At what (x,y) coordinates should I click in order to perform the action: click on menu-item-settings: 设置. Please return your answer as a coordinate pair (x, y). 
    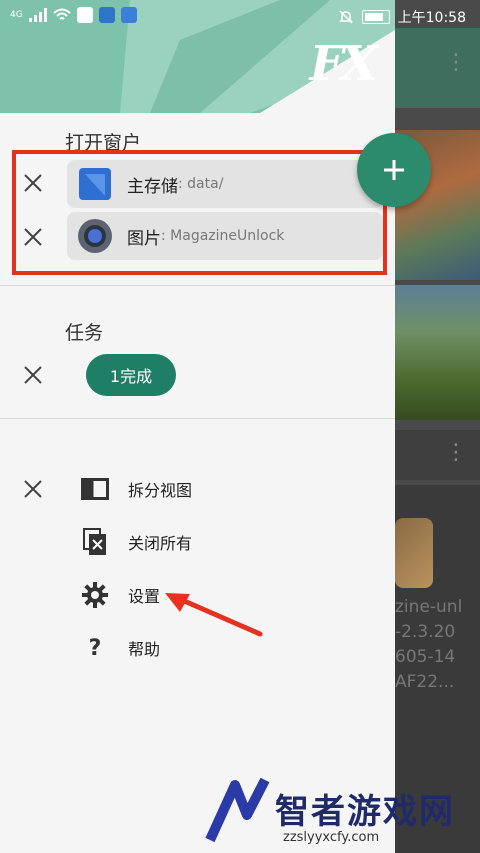
    Looking at the image, I should click on (120, 595).